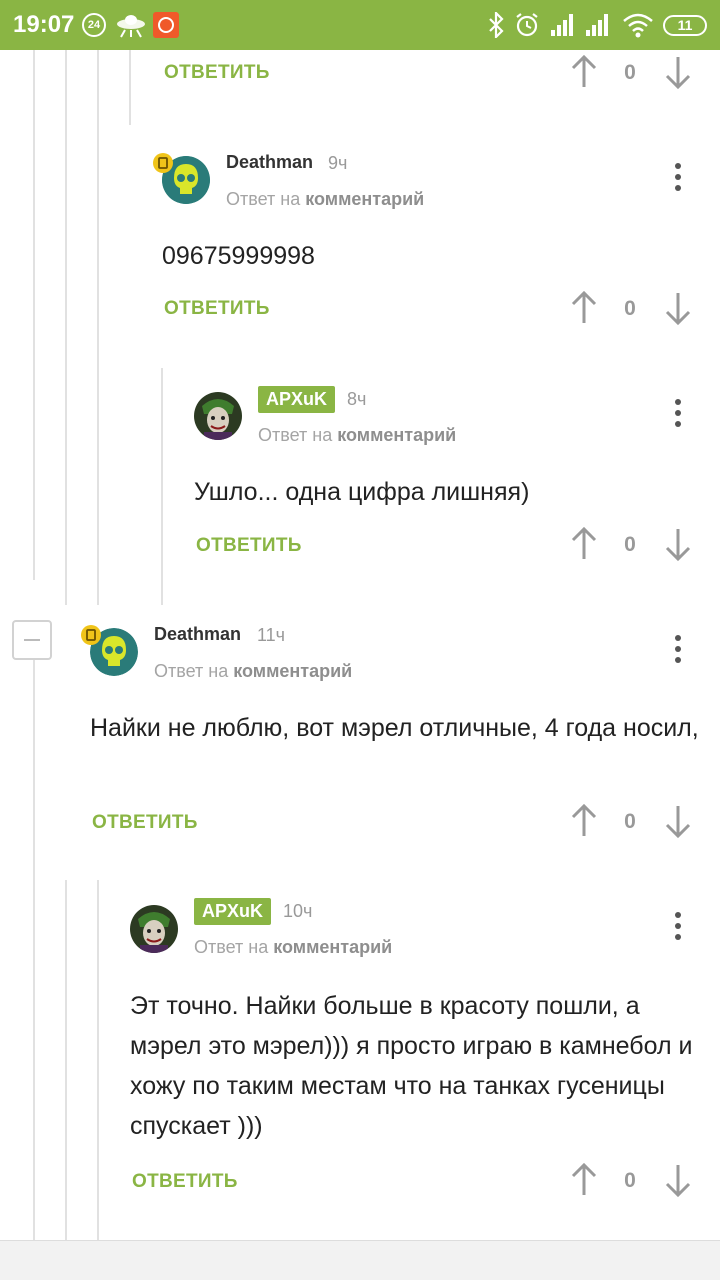 Image resolution: width=720 pixels, height=1280 pixels. What do you see at coordinates (131, 26) in the screenshot?
I see `ufo-icon` at bounding box center [131, 26].